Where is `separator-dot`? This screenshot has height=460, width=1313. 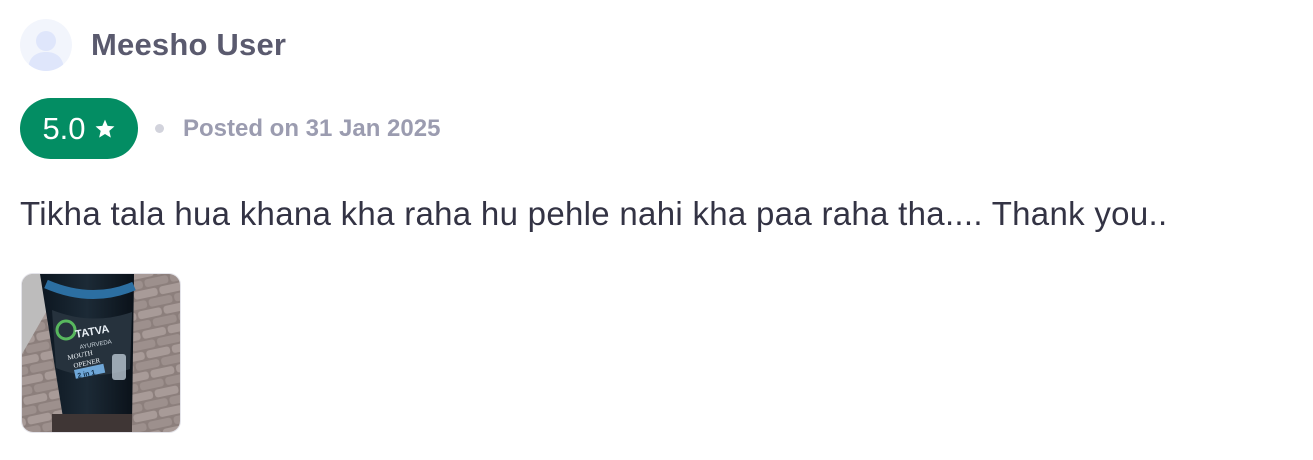 separator-dot is located at coordinates (159, 128).